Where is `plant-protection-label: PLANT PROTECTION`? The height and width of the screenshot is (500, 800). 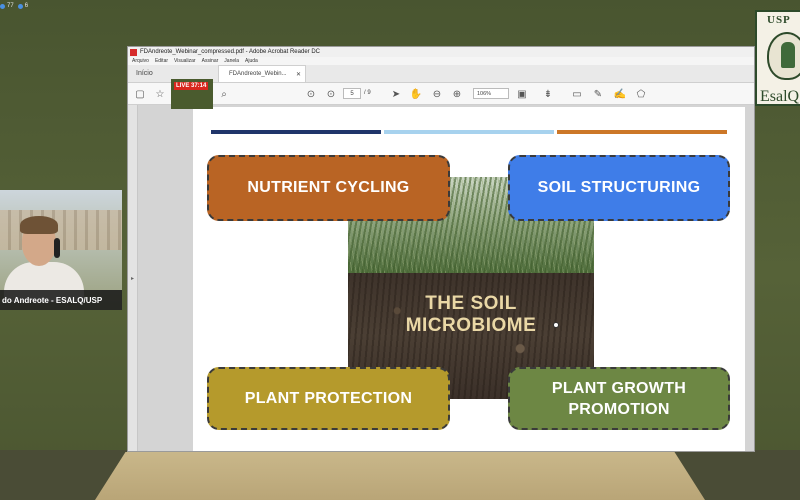
plant-protection-label: PLANT PROTECTION is located at coordinates (328, 398).